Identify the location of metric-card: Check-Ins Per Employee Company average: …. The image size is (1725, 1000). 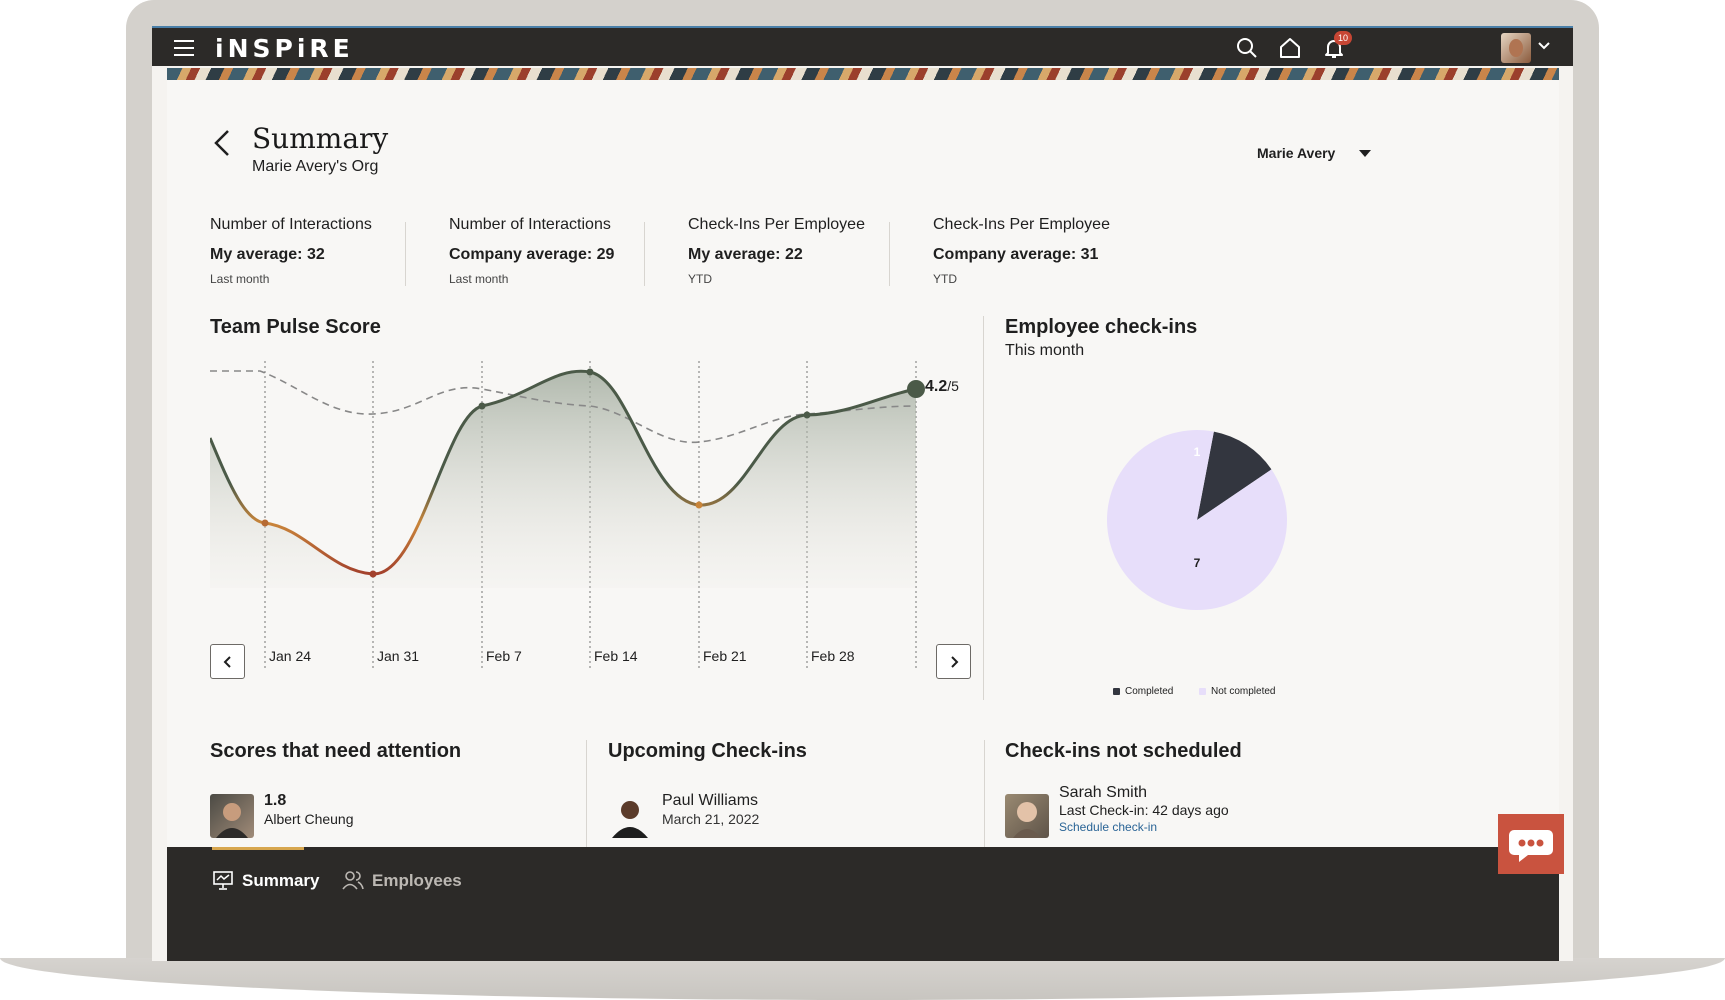
(1021, 251).